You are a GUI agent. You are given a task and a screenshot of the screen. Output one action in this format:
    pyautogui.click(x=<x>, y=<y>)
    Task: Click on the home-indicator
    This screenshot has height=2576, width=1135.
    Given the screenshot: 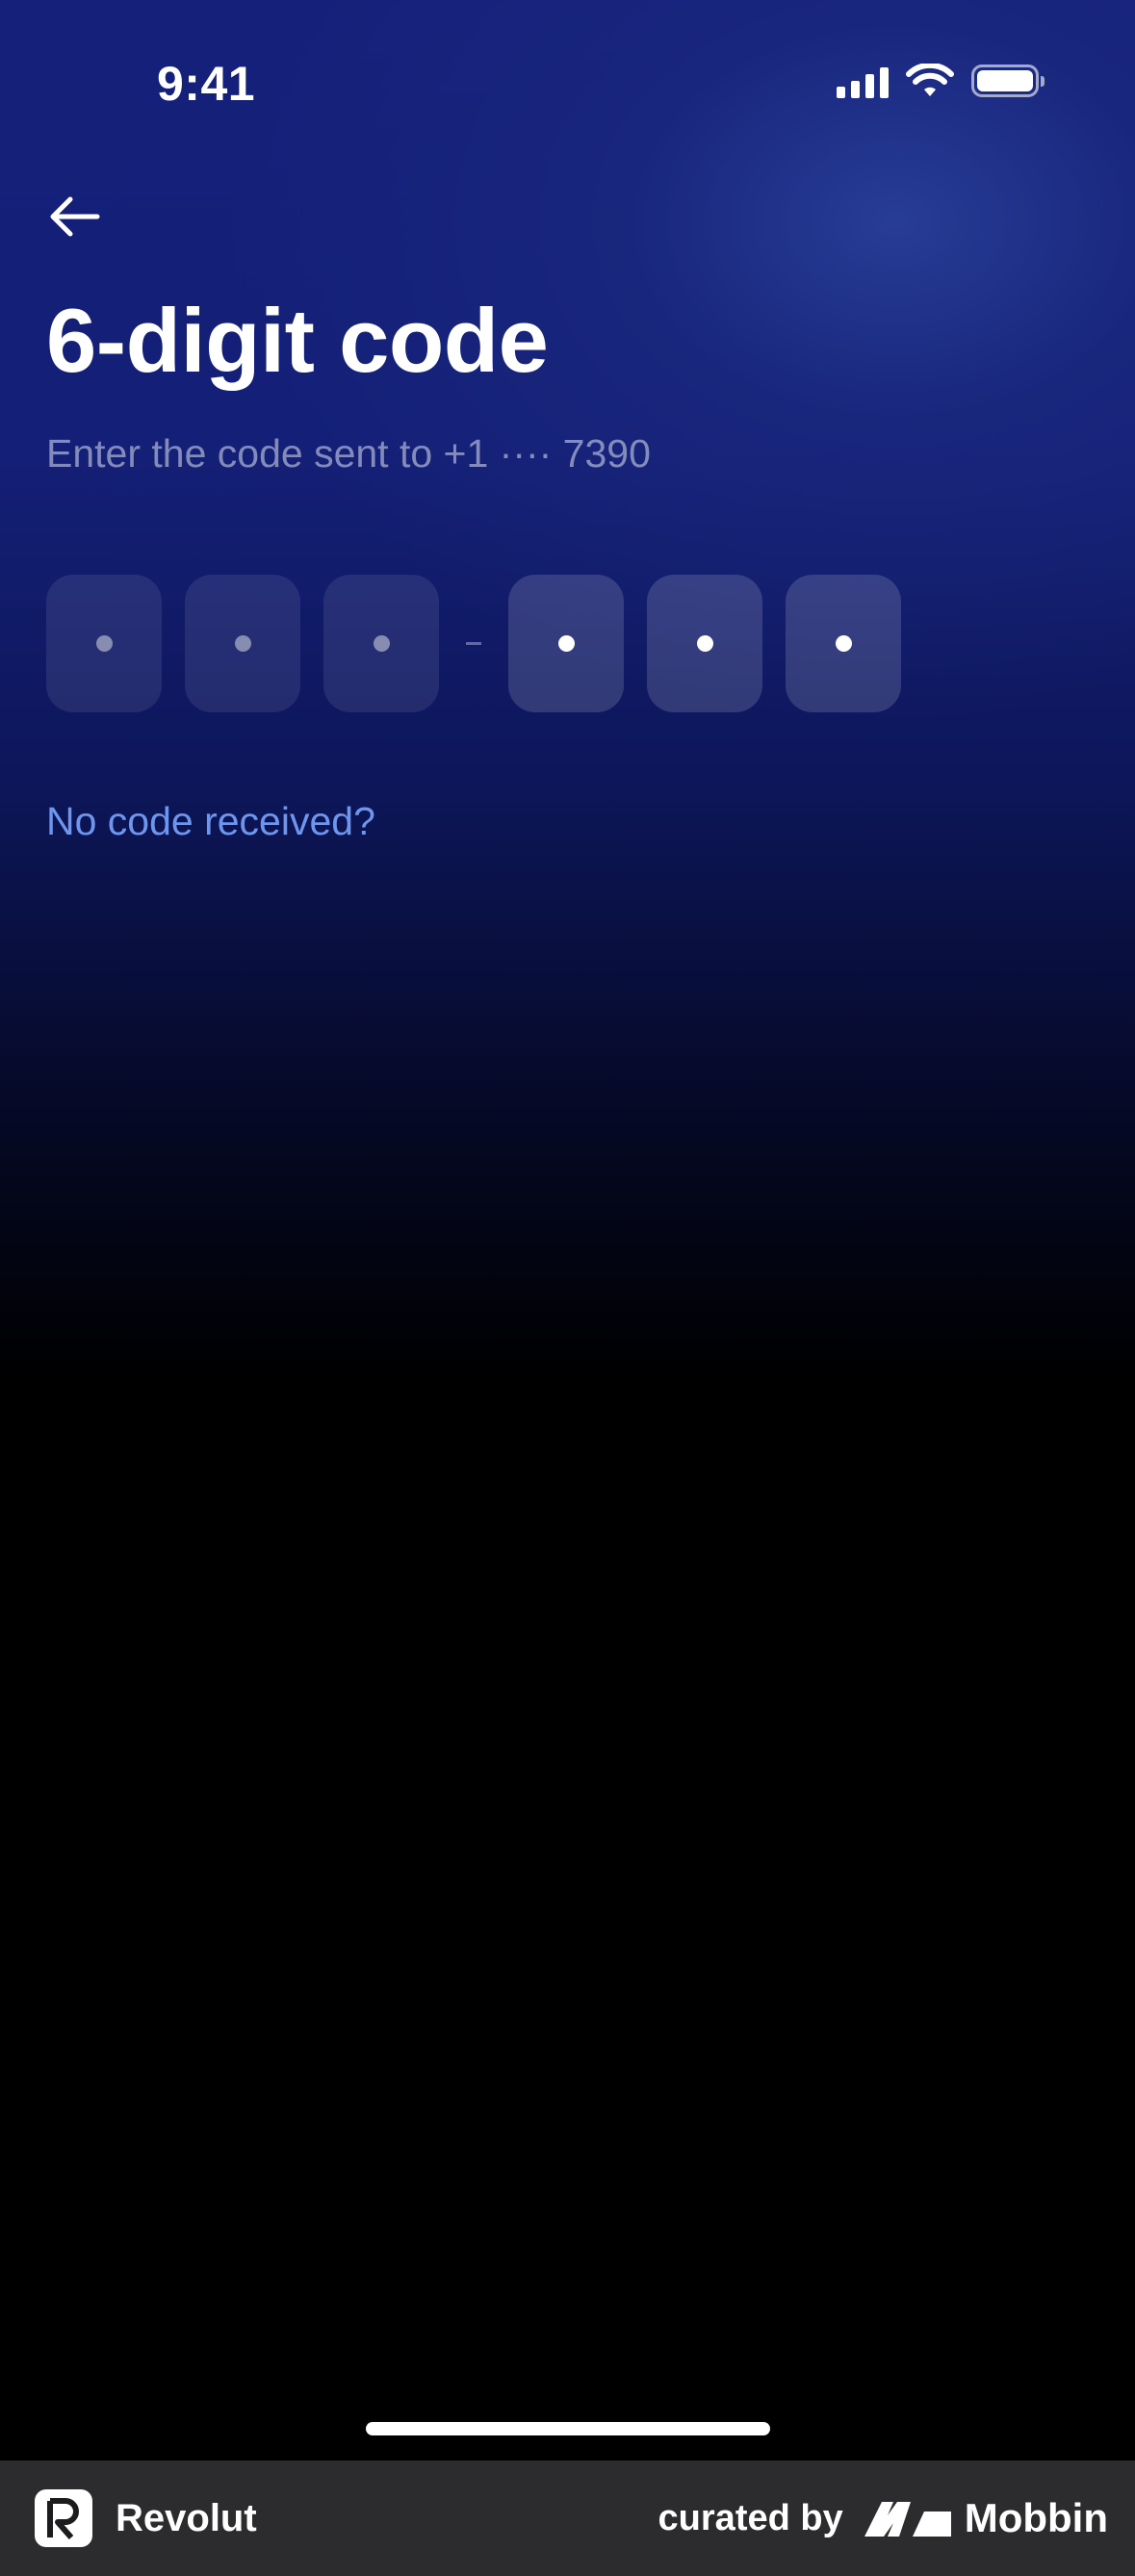 What is the action you would take?
    pyautogui.click(x=568, y=2428)
    